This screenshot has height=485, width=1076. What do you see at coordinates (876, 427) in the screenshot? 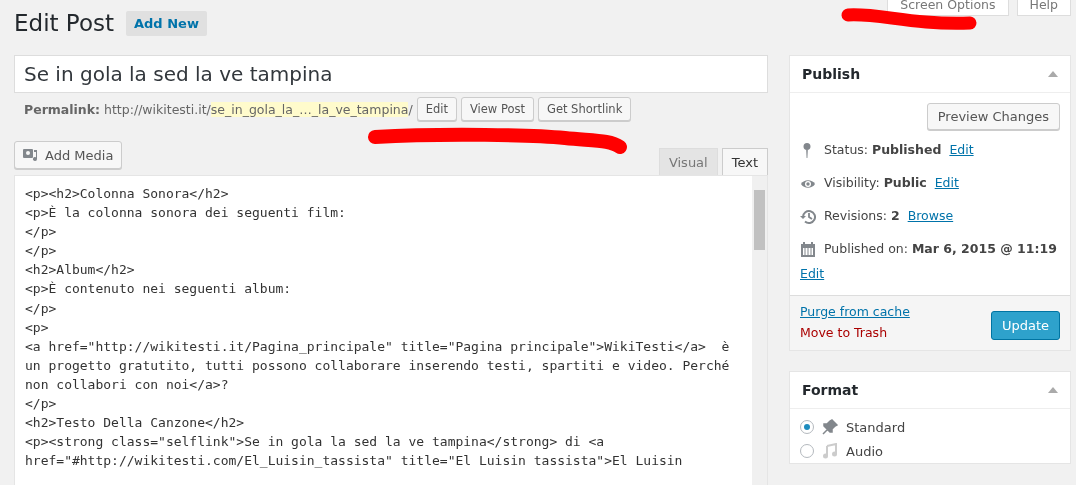
I see `format-label: Standard` at bounding box center [876, 427].